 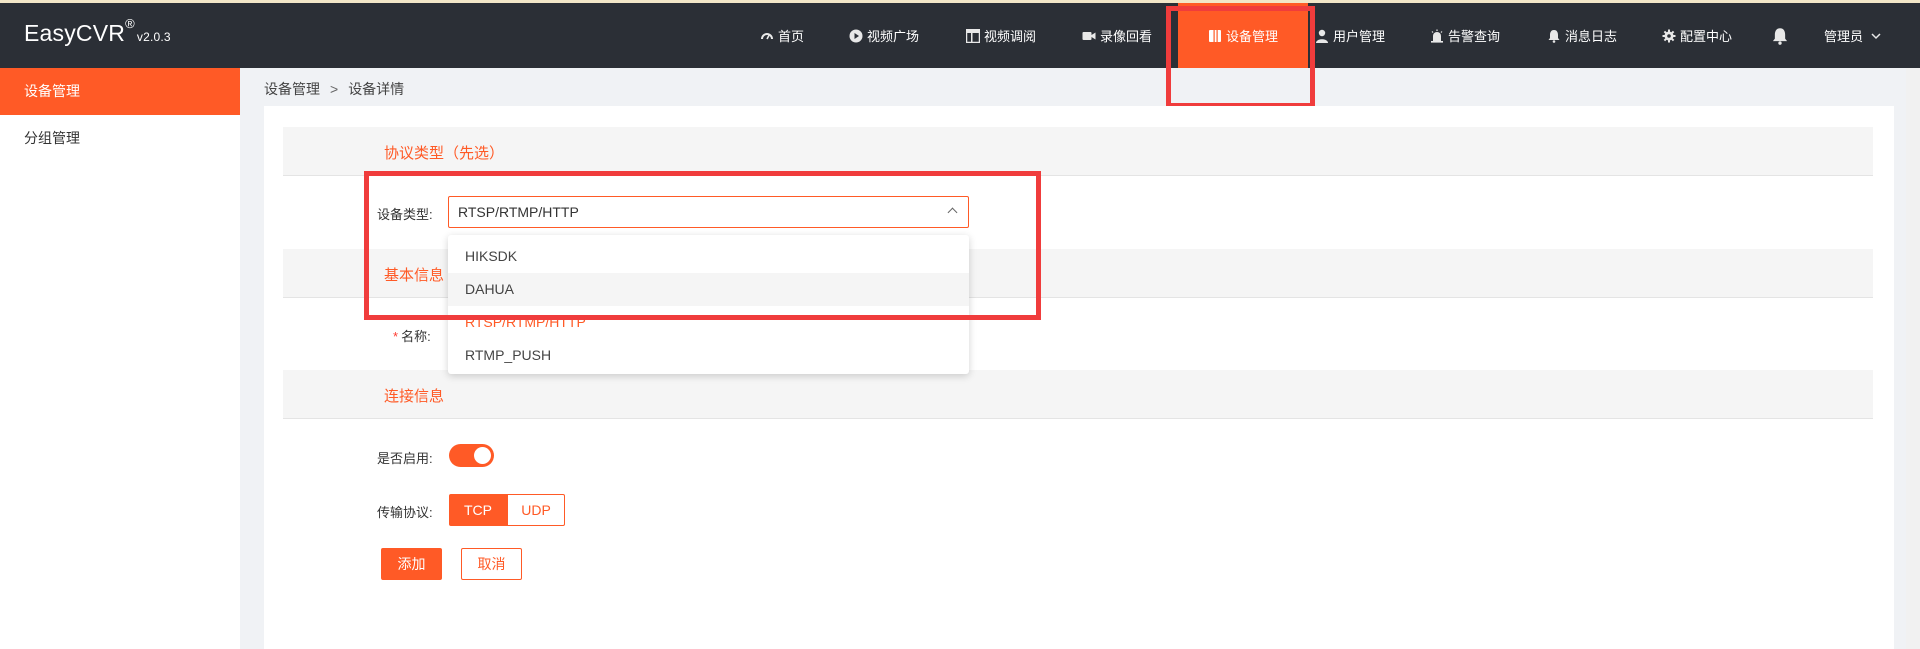 I want to click on section-title: 连接信息, so click(x=414, y=396).